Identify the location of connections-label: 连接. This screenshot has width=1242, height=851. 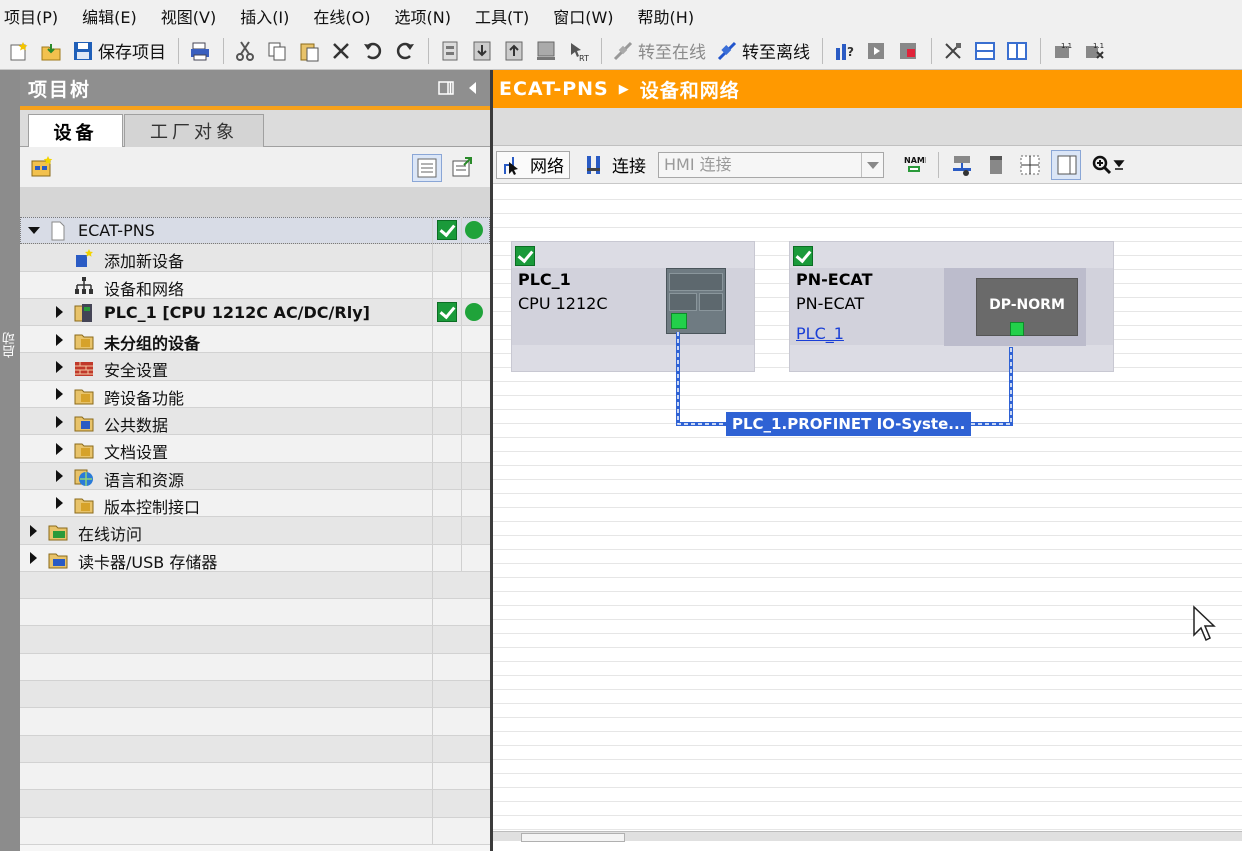
(629, 164).